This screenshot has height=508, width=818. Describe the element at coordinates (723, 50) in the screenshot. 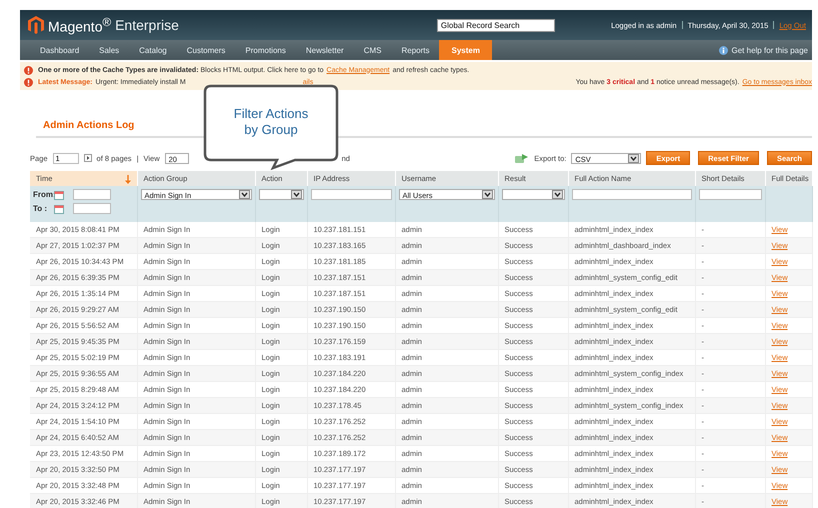

I see `help-icon` at that location.